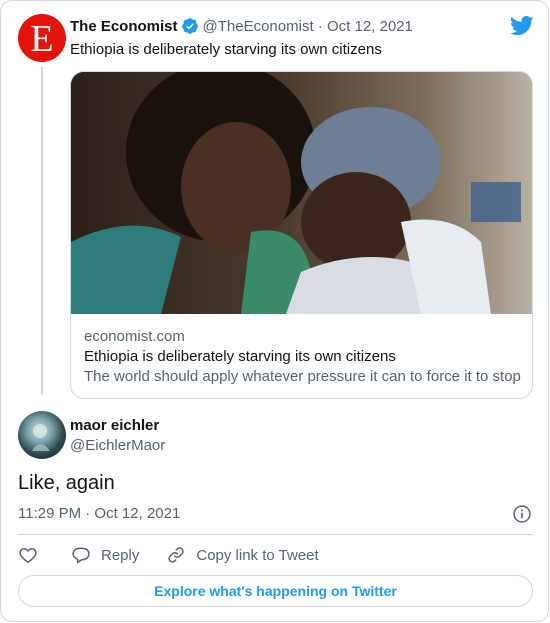 The width and height of the screenshot is (550, 623). I want to click on divider, so click(275, 534).